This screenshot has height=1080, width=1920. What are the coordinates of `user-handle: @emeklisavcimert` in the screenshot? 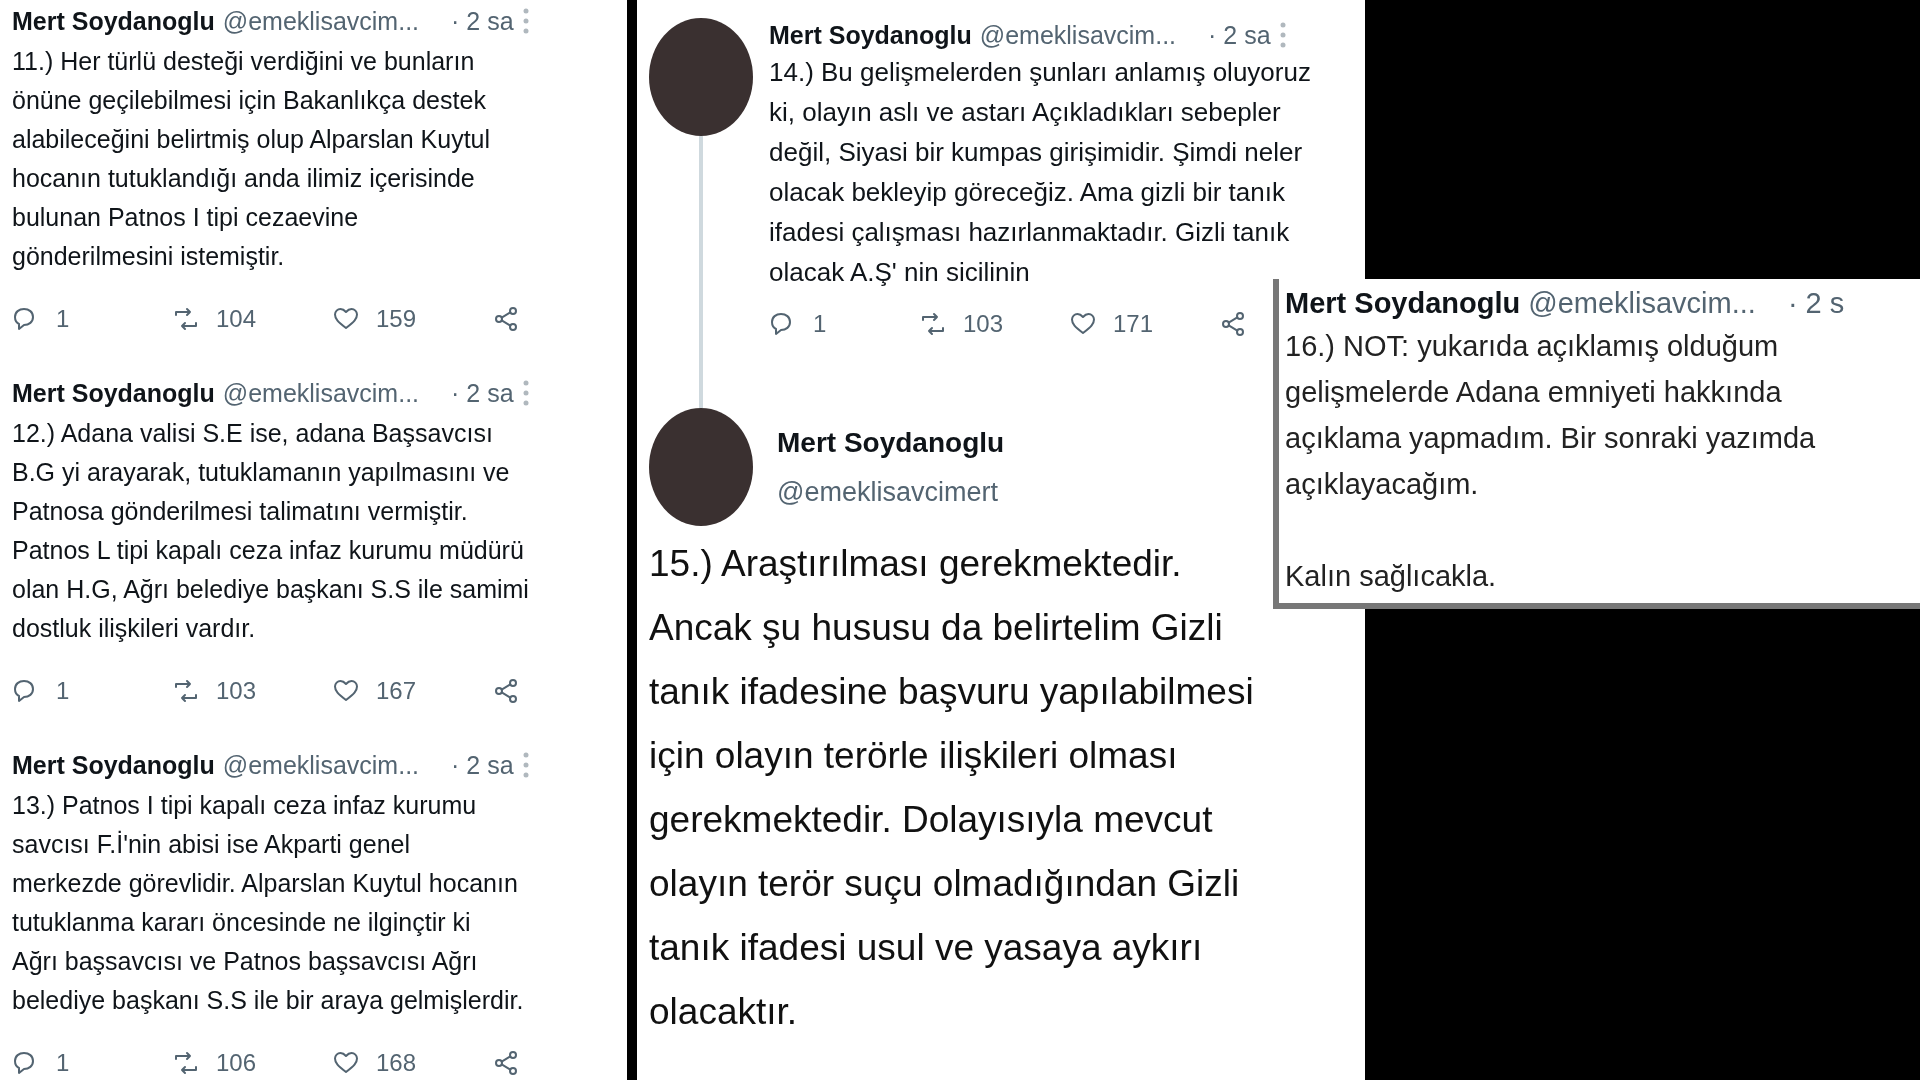 It's located at (888, 492).